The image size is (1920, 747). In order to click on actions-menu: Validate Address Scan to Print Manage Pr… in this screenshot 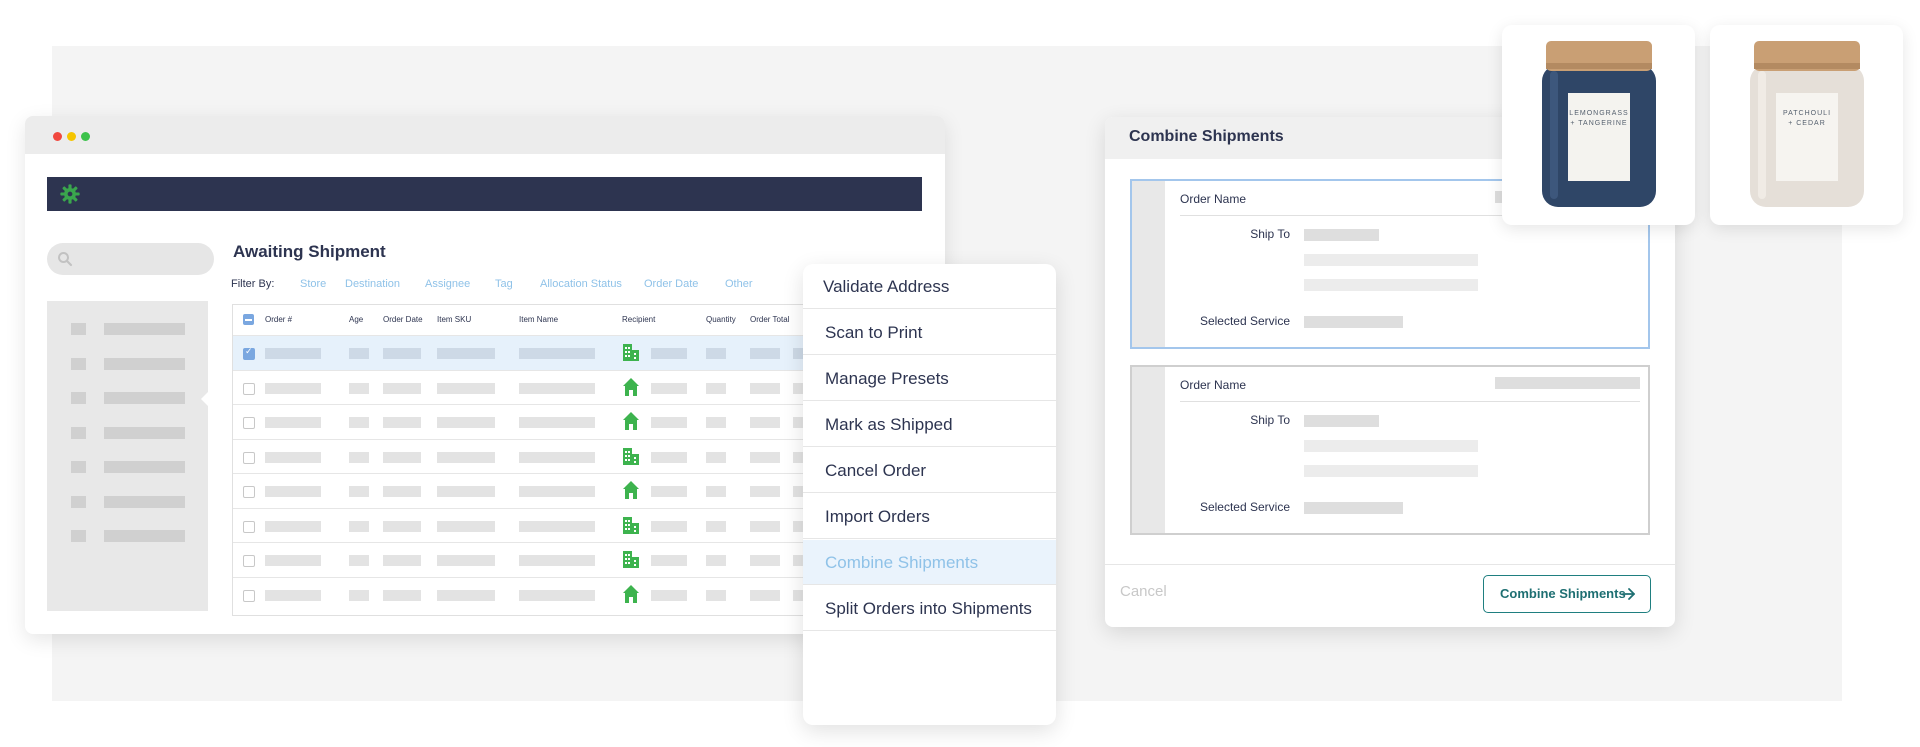, I will do `click(929, 494)`.